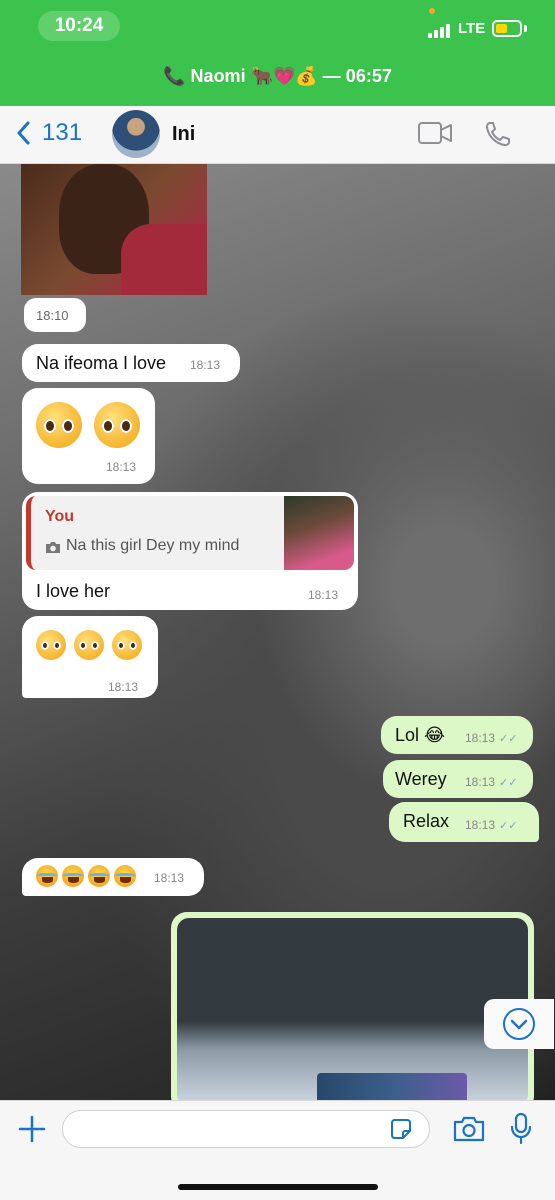 This screenshot has height=1200, width=555. What do you see at coordinates (23, 133) in the screenshot?
I see `chevron-left-icon` at bounding box center [23, 133].